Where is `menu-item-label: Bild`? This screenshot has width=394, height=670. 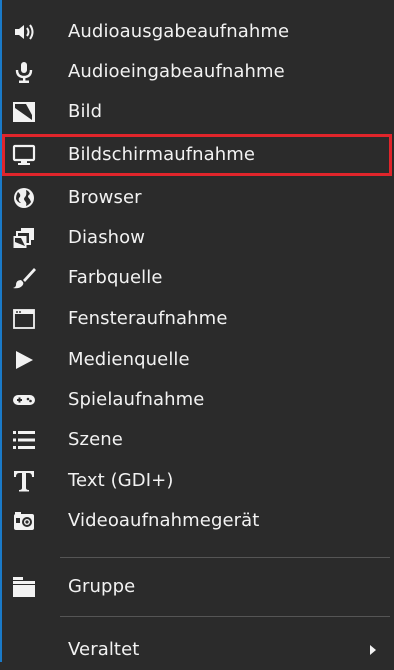
menu-item-label: Bild is located at coordinates (85, 111).